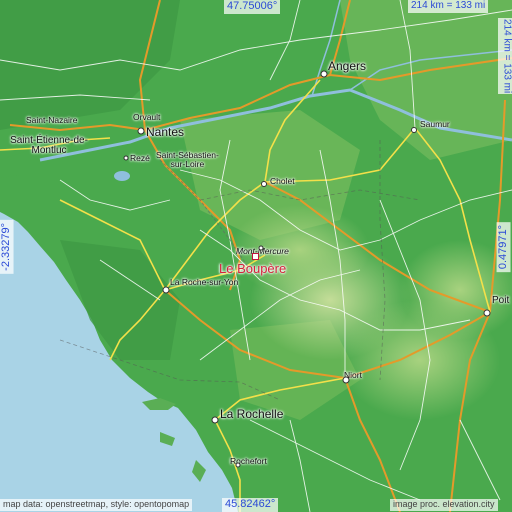  What do you see at coordinates (448, 6) in the screenshot?
I see `scale-top: 214 km = 133 mi` at bounding box center [448, 6].